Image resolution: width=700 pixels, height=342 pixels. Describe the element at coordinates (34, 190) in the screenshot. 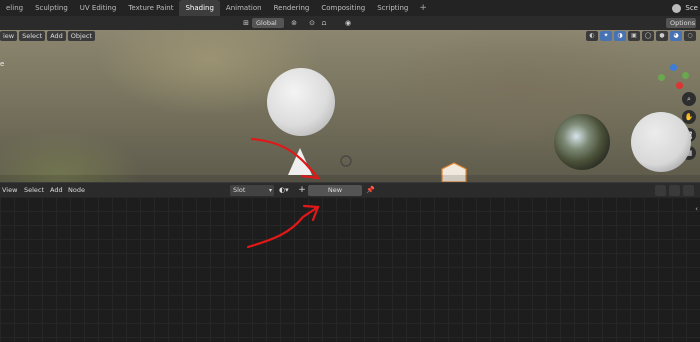

I see `node-menu-select: Select` at that location.